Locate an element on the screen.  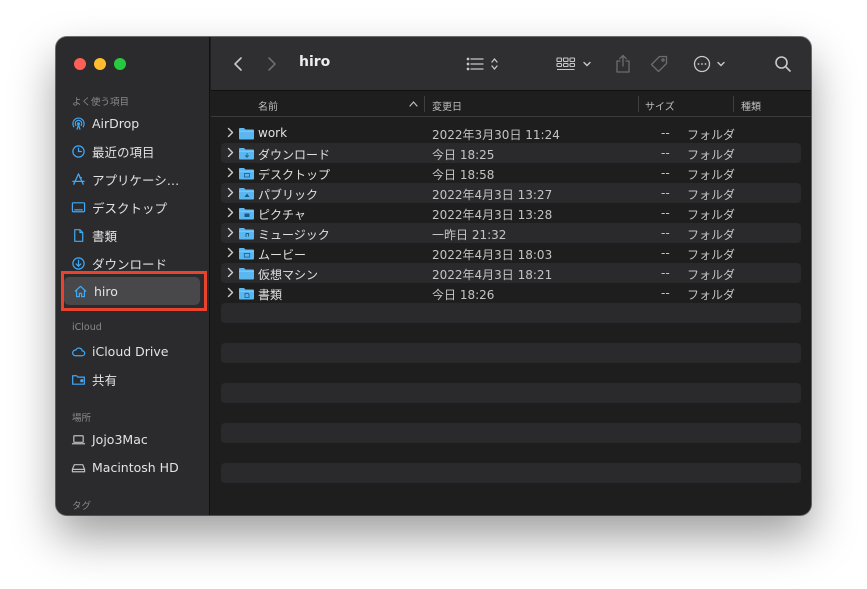
file-modified: 今日 18:26 is located at coordinates (463, 295).